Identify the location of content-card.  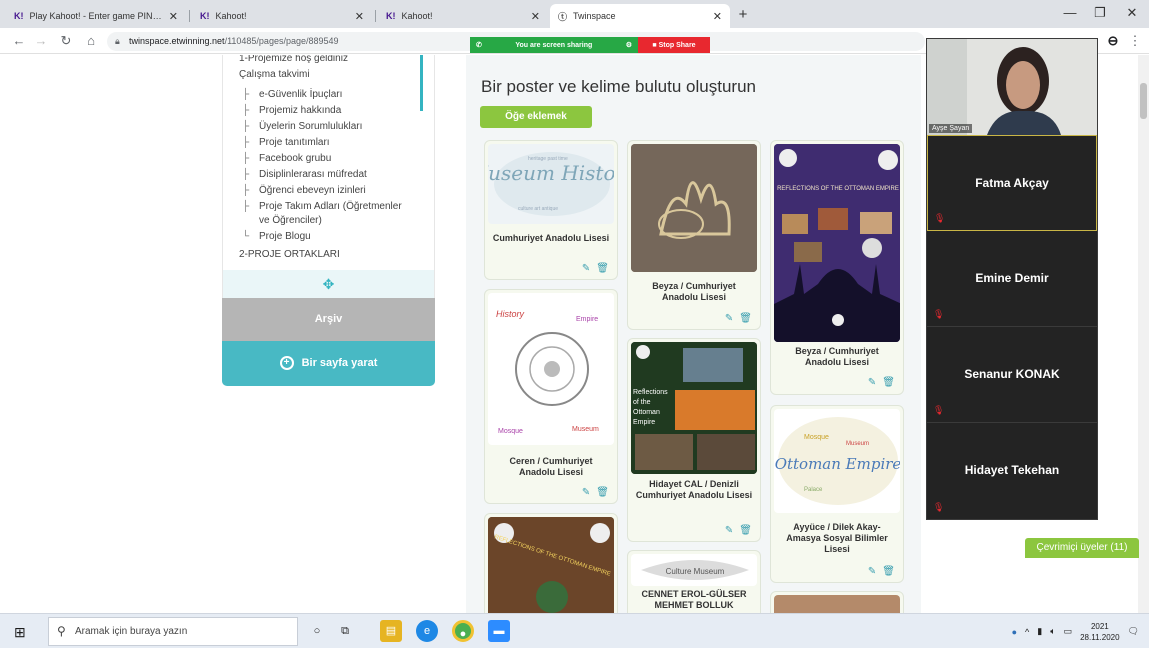
(837, 602).